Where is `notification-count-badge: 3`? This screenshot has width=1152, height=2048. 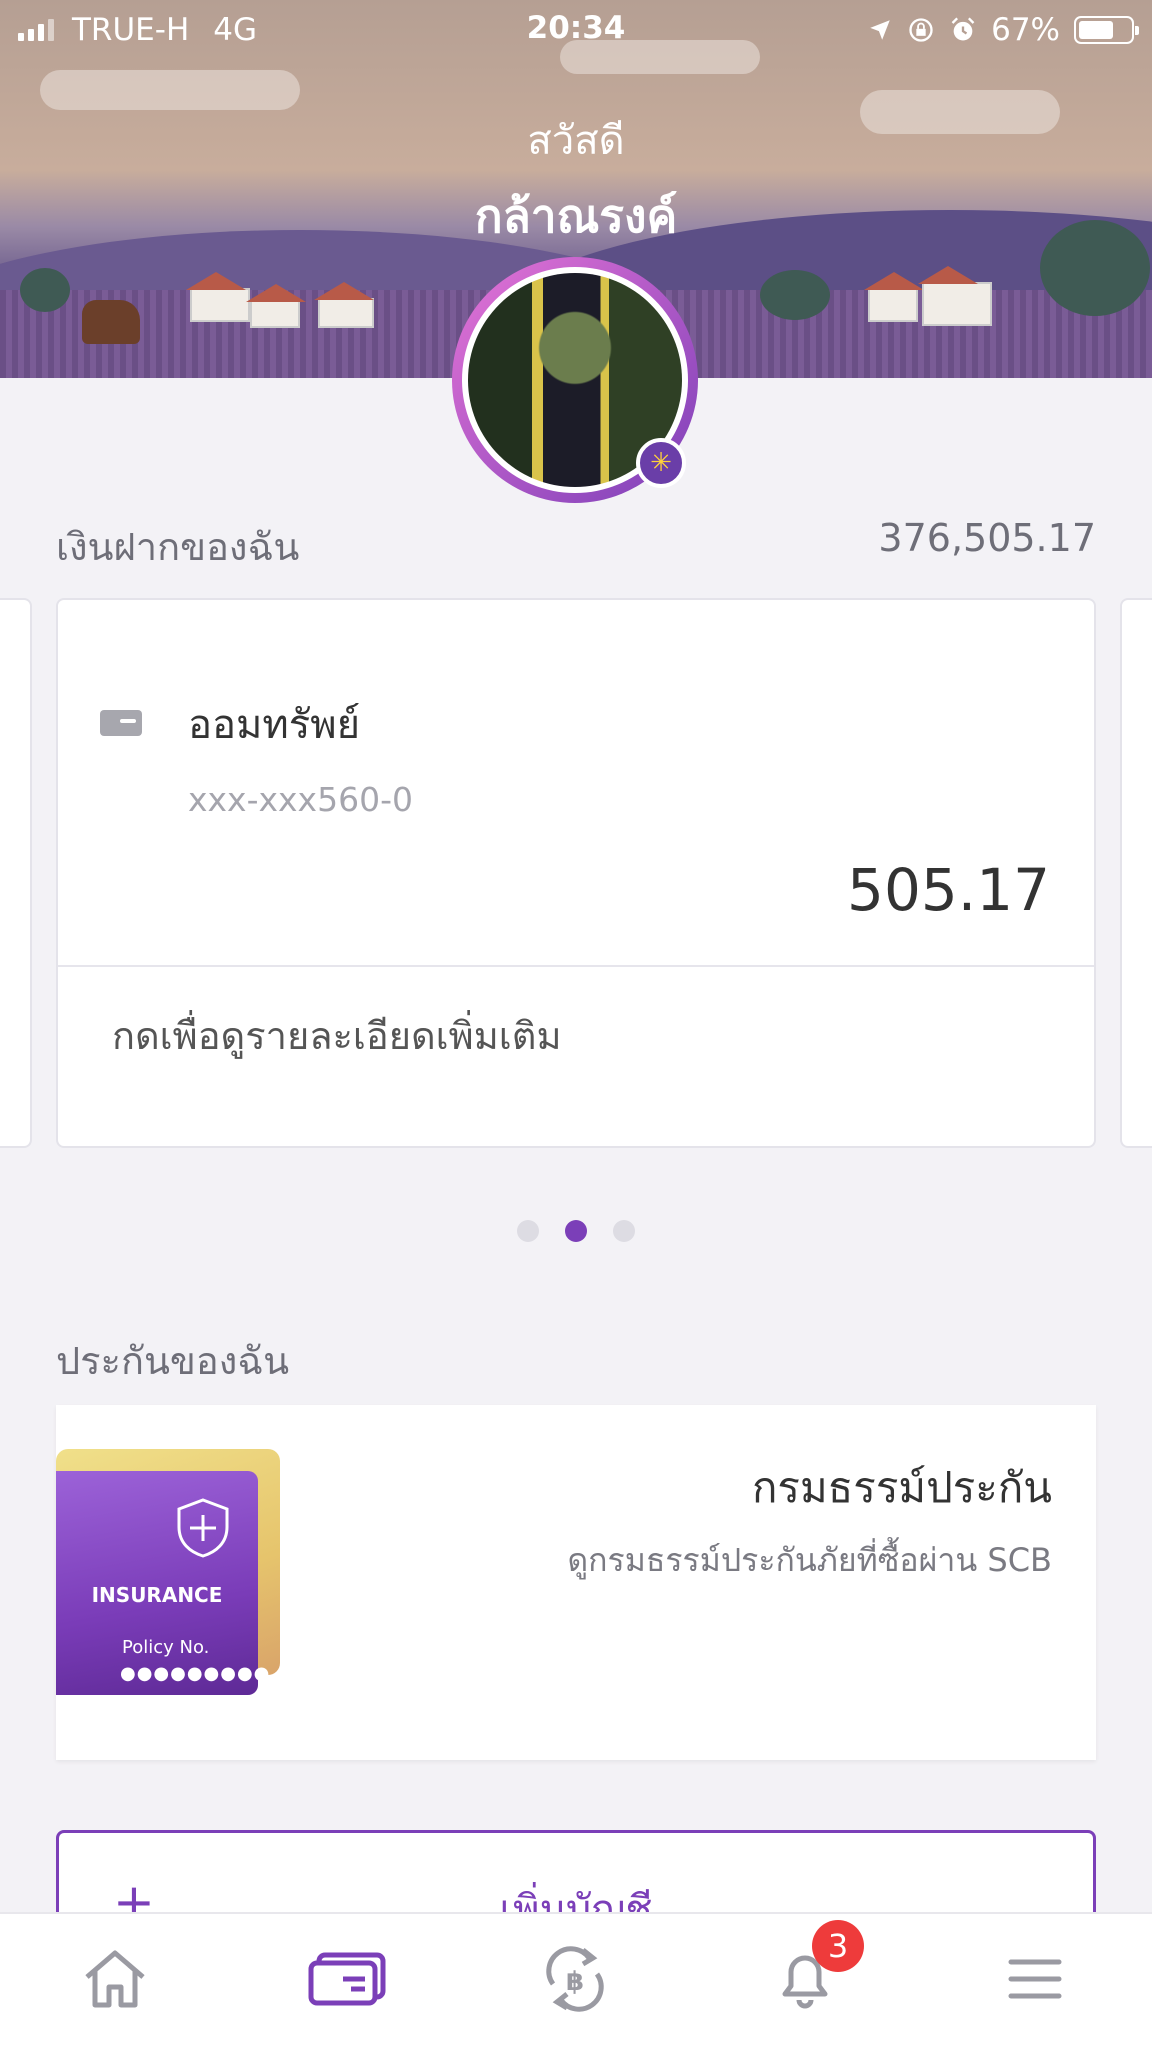 notification-count-badge: 3 is located at coordinates (838, 1946).